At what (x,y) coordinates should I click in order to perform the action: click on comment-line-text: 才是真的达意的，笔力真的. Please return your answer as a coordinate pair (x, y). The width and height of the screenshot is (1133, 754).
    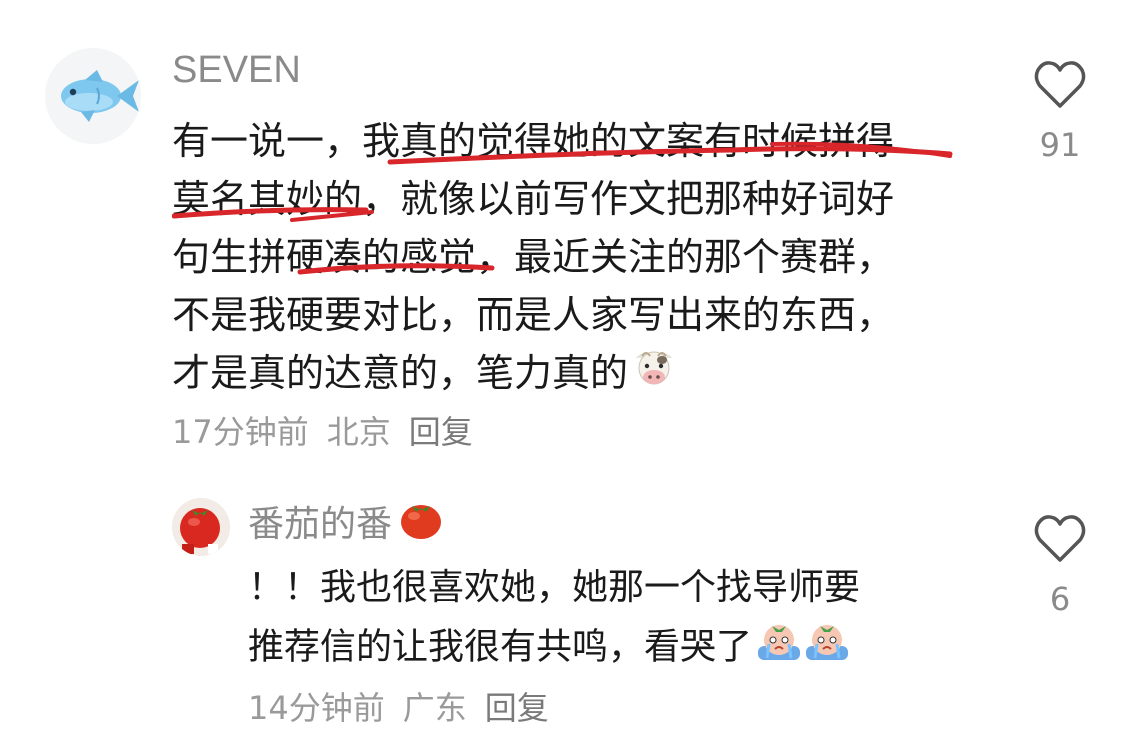
    Looking at the image, I should click on (400, 373).